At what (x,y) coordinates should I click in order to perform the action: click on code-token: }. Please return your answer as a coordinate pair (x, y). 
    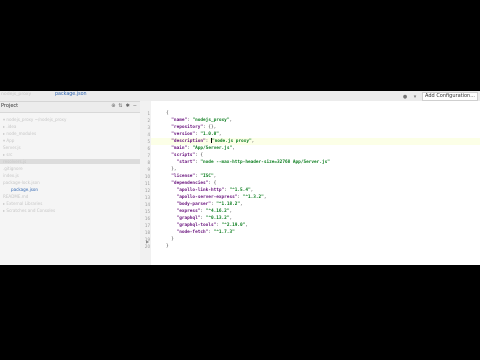
    Looking at the image, I should click on (167, 246).